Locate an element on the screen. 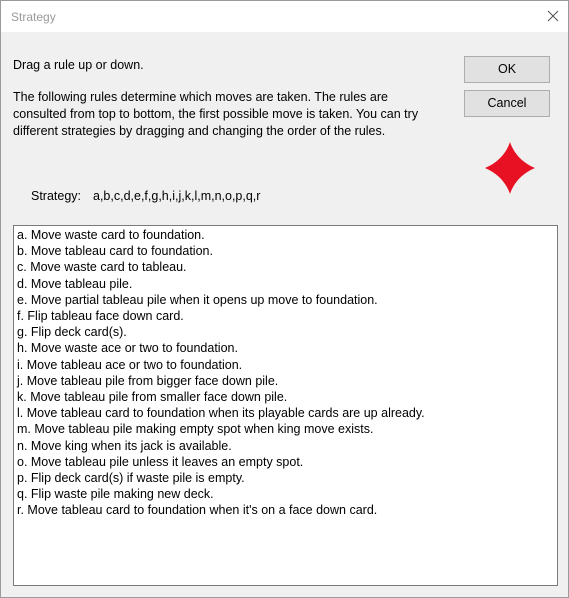  close-button is located at coordinates (553, 16).